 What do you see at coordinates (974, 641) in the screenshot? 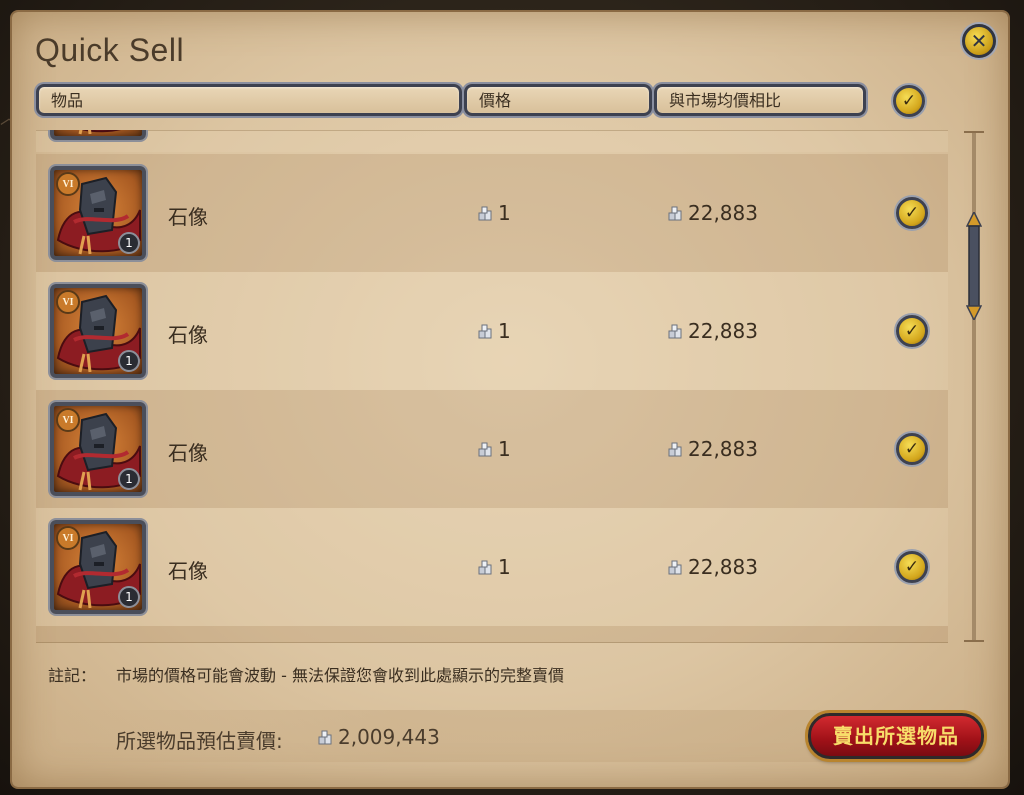
I see `scrollbar-cap-bottom` at bounding box center [974, 641].